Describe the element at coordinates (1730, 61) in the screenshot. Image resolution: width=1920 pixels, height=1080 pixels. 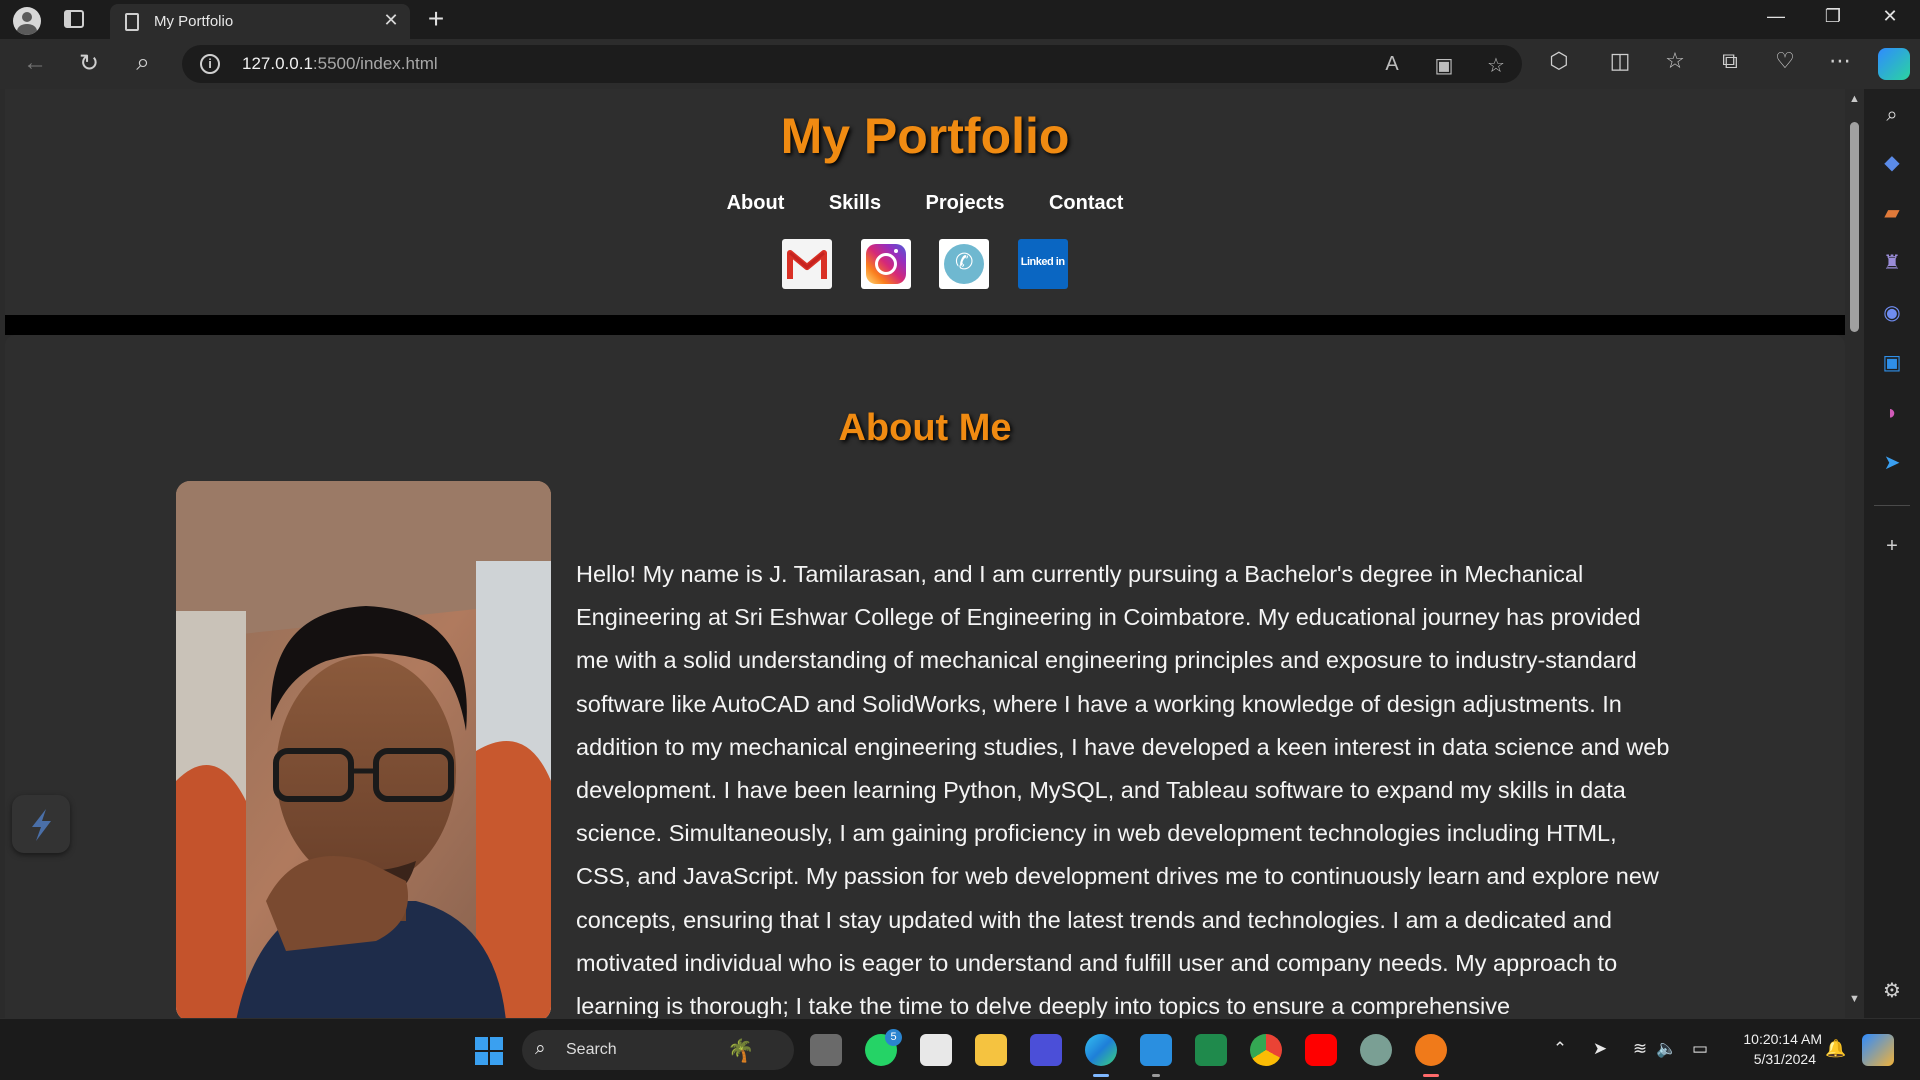
I see `collections-icon: ⧉` at that location.